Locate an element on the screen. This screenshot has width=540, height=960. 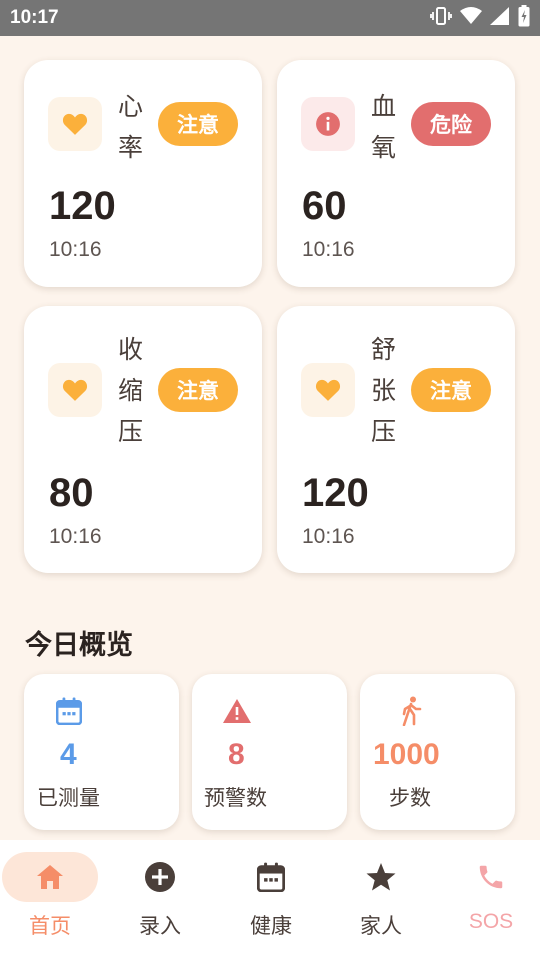
stat-card-measured: 4 已测量 is located at coordinates (101, 752).